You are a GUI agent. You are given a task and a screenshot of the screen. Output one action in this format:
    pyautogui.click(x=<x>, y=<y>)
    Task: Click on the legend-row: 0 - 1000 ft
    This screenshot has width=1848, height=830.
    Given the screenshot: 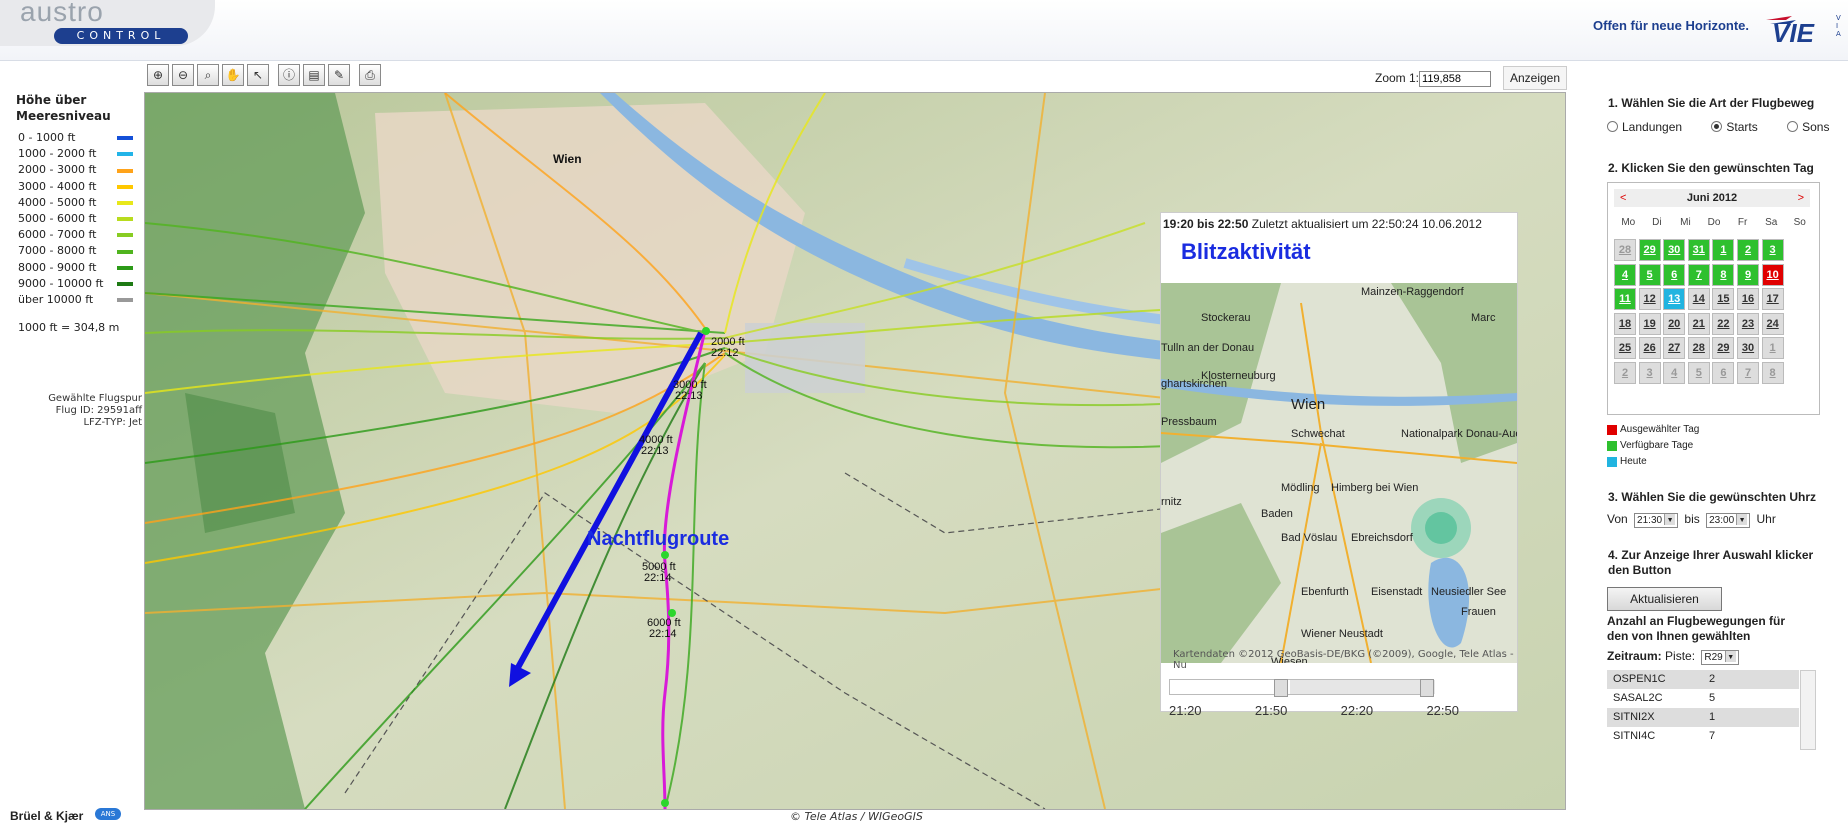 What is the action you would take?
    pyautogui.click(x=75, y=138)
    